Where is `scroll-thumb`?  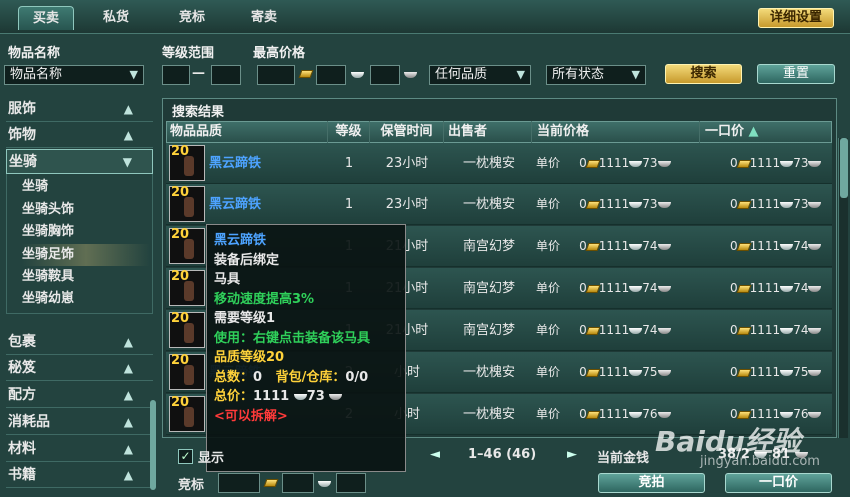 scroll-thumb is located at coordinates (844, 168).